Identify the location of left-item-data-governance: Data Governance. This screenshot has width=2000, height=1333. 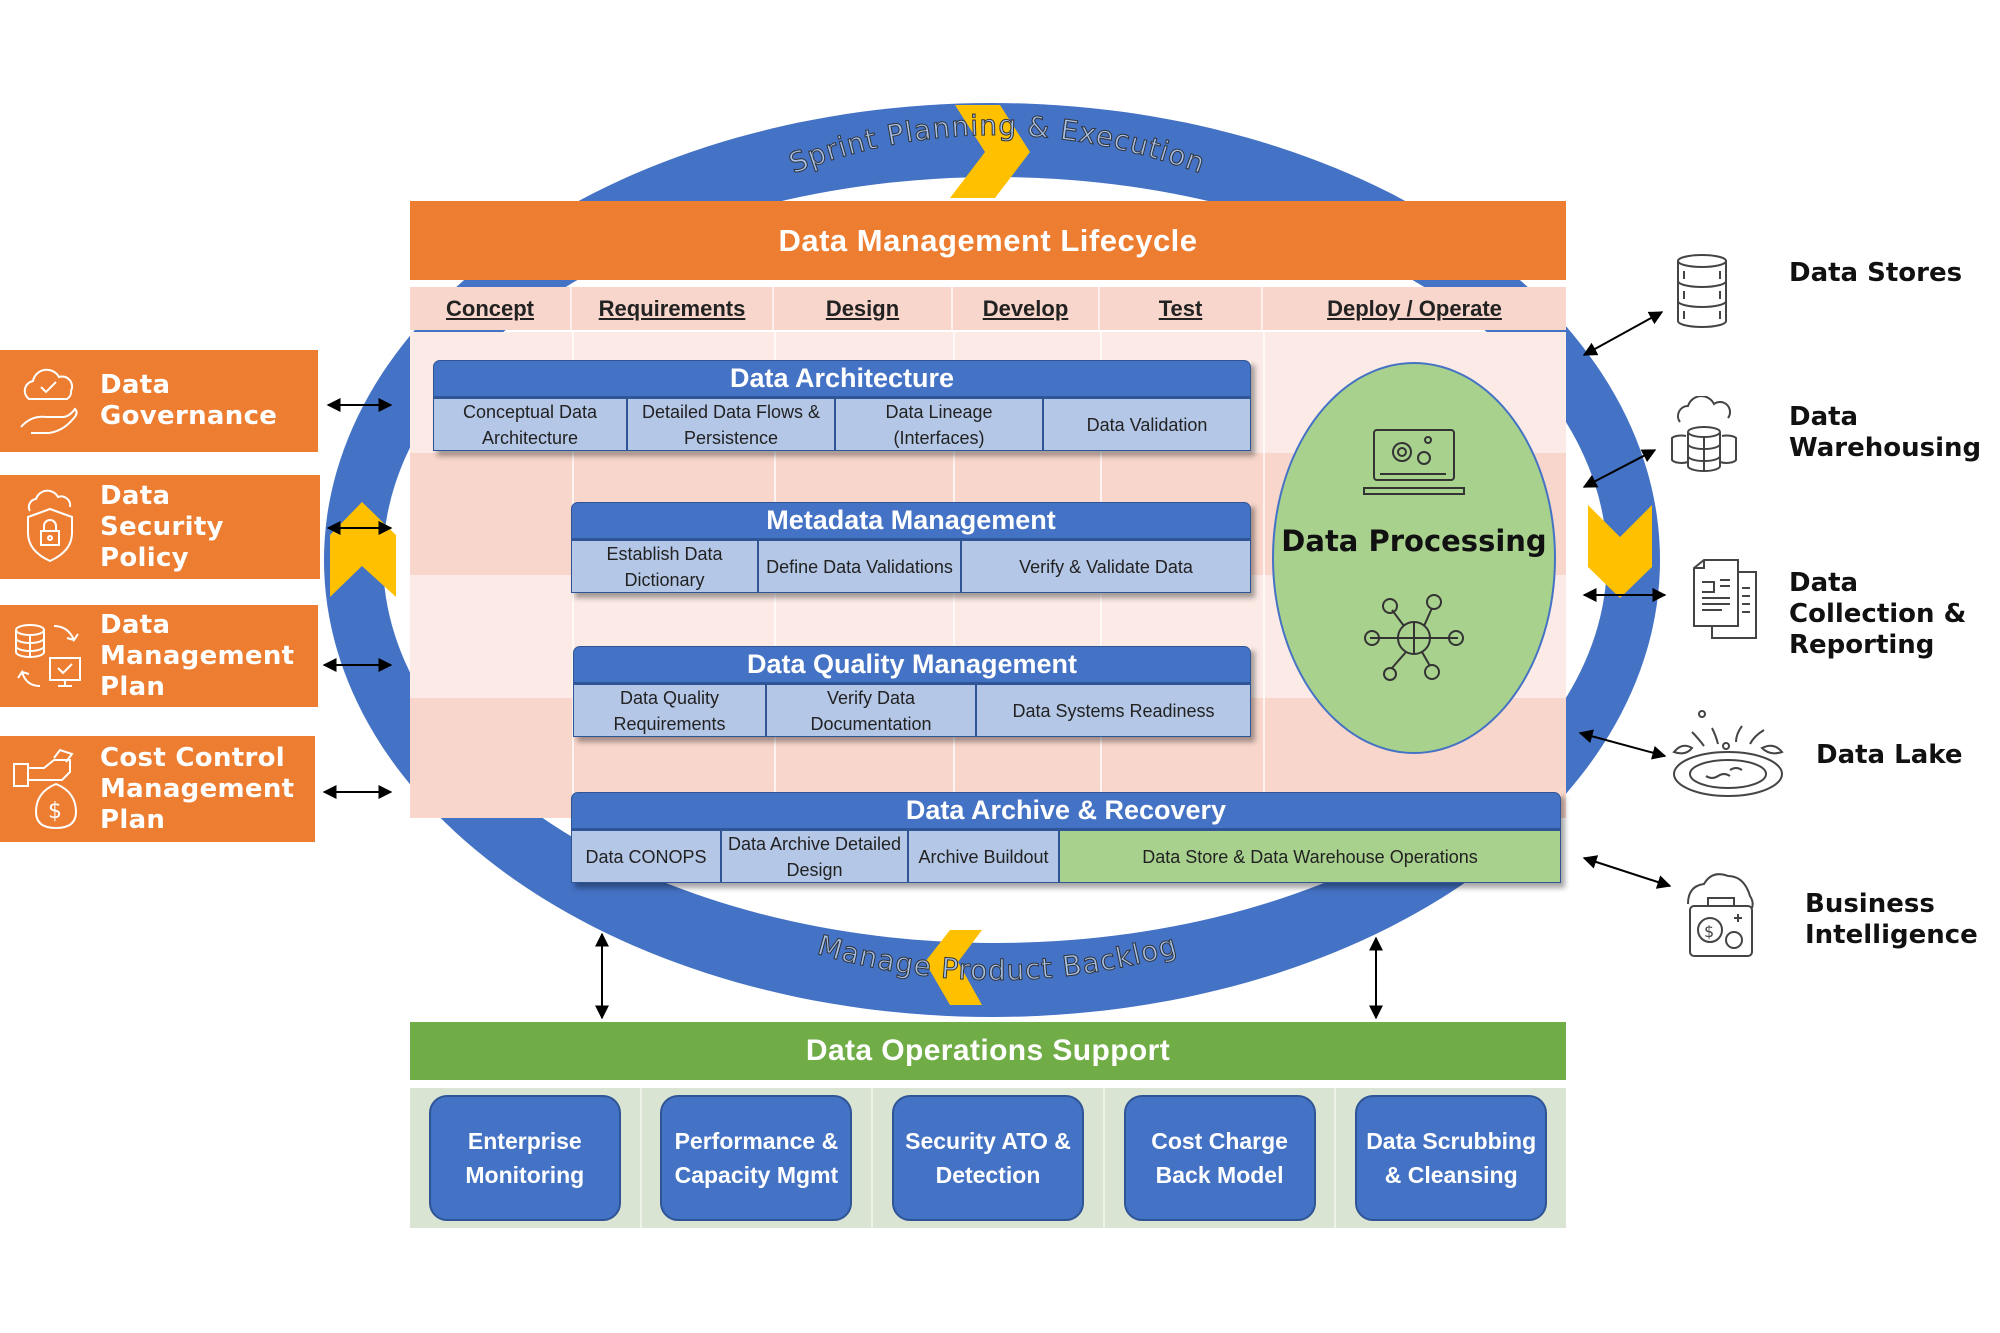
(159, 401).